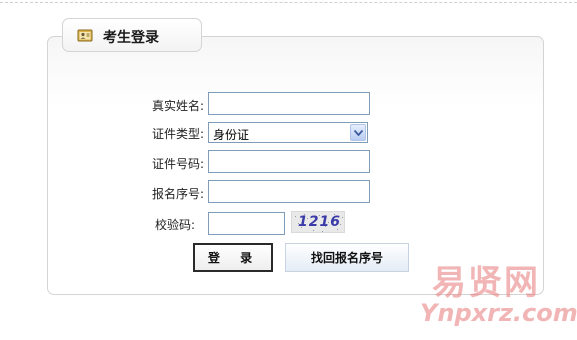  Describe the element at coordinates (85, 35) in the screenshot. I see `id-card-icon` at that location.